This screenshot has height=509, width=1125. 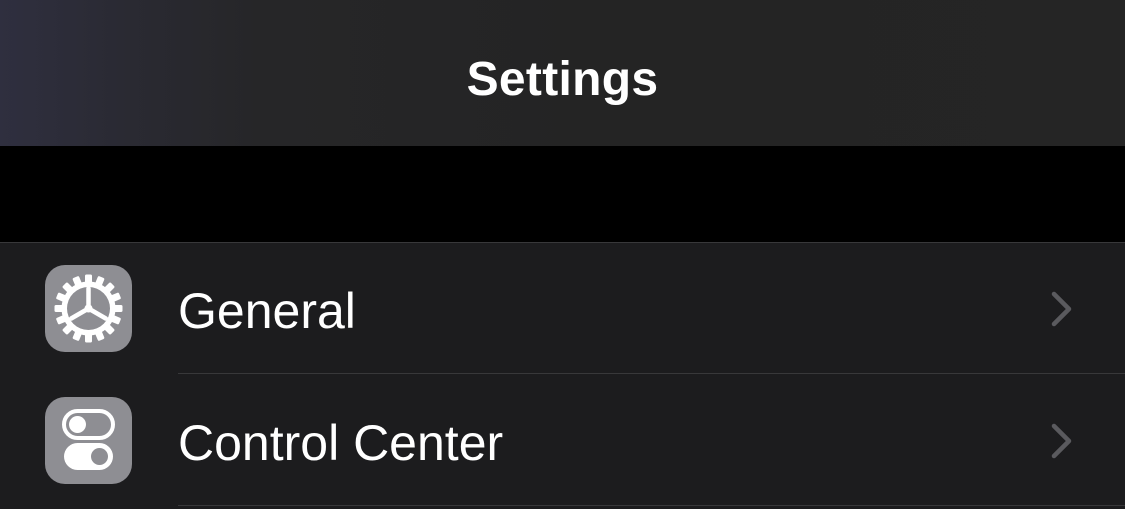 I want to click on gear-icon, so click(x=88, y=308).